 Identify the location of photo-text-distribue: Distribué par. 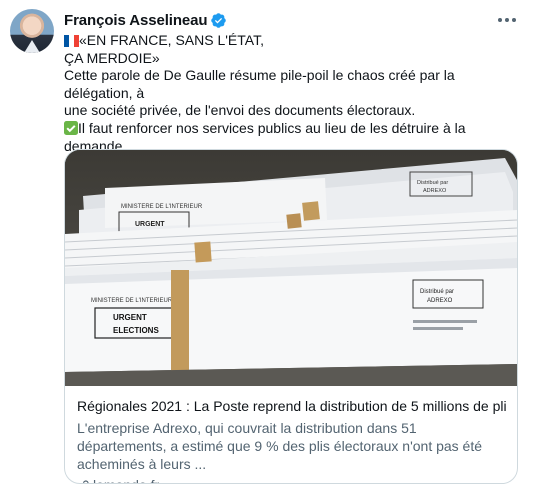
(437, 292).